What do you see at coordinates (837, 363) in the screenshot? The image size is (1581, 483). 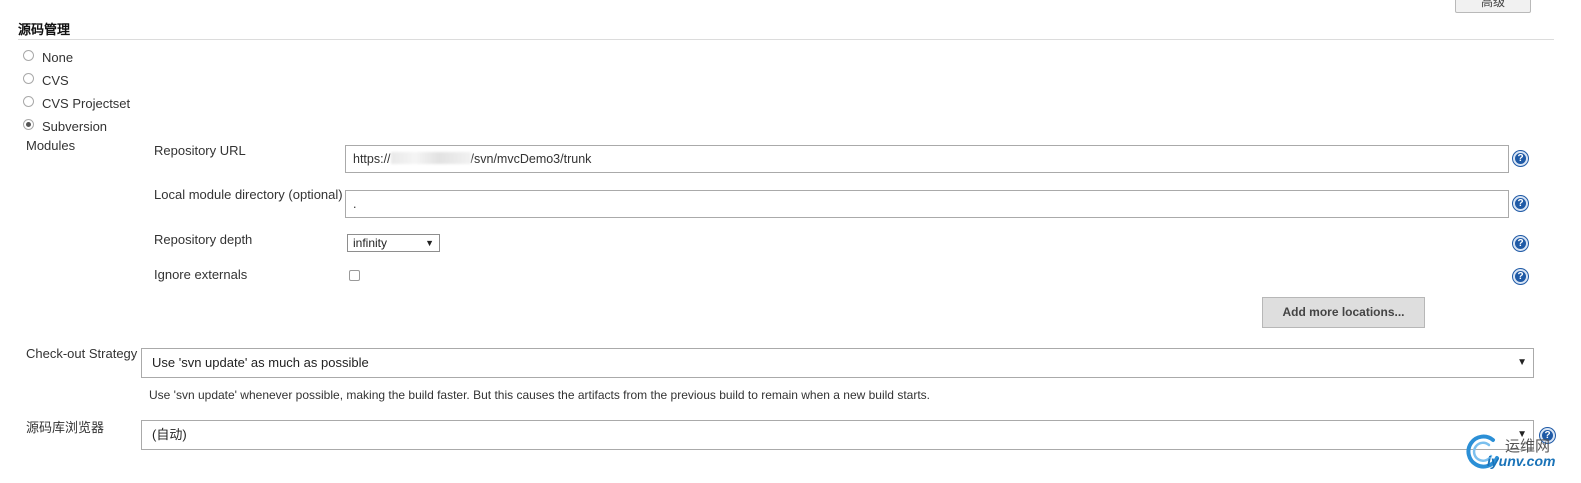 I see `checkout-strategy-select: Use 'svn update' as much as possible ▼` at bounding box center [837, 363].